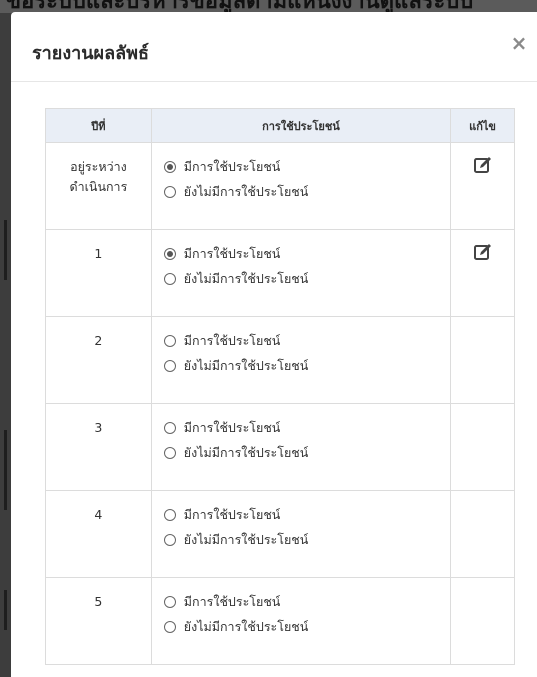  What do you see at coordinates (98, 534) in the screenshot?
I see `year-cell: 4` at bounding box center [98, 534].